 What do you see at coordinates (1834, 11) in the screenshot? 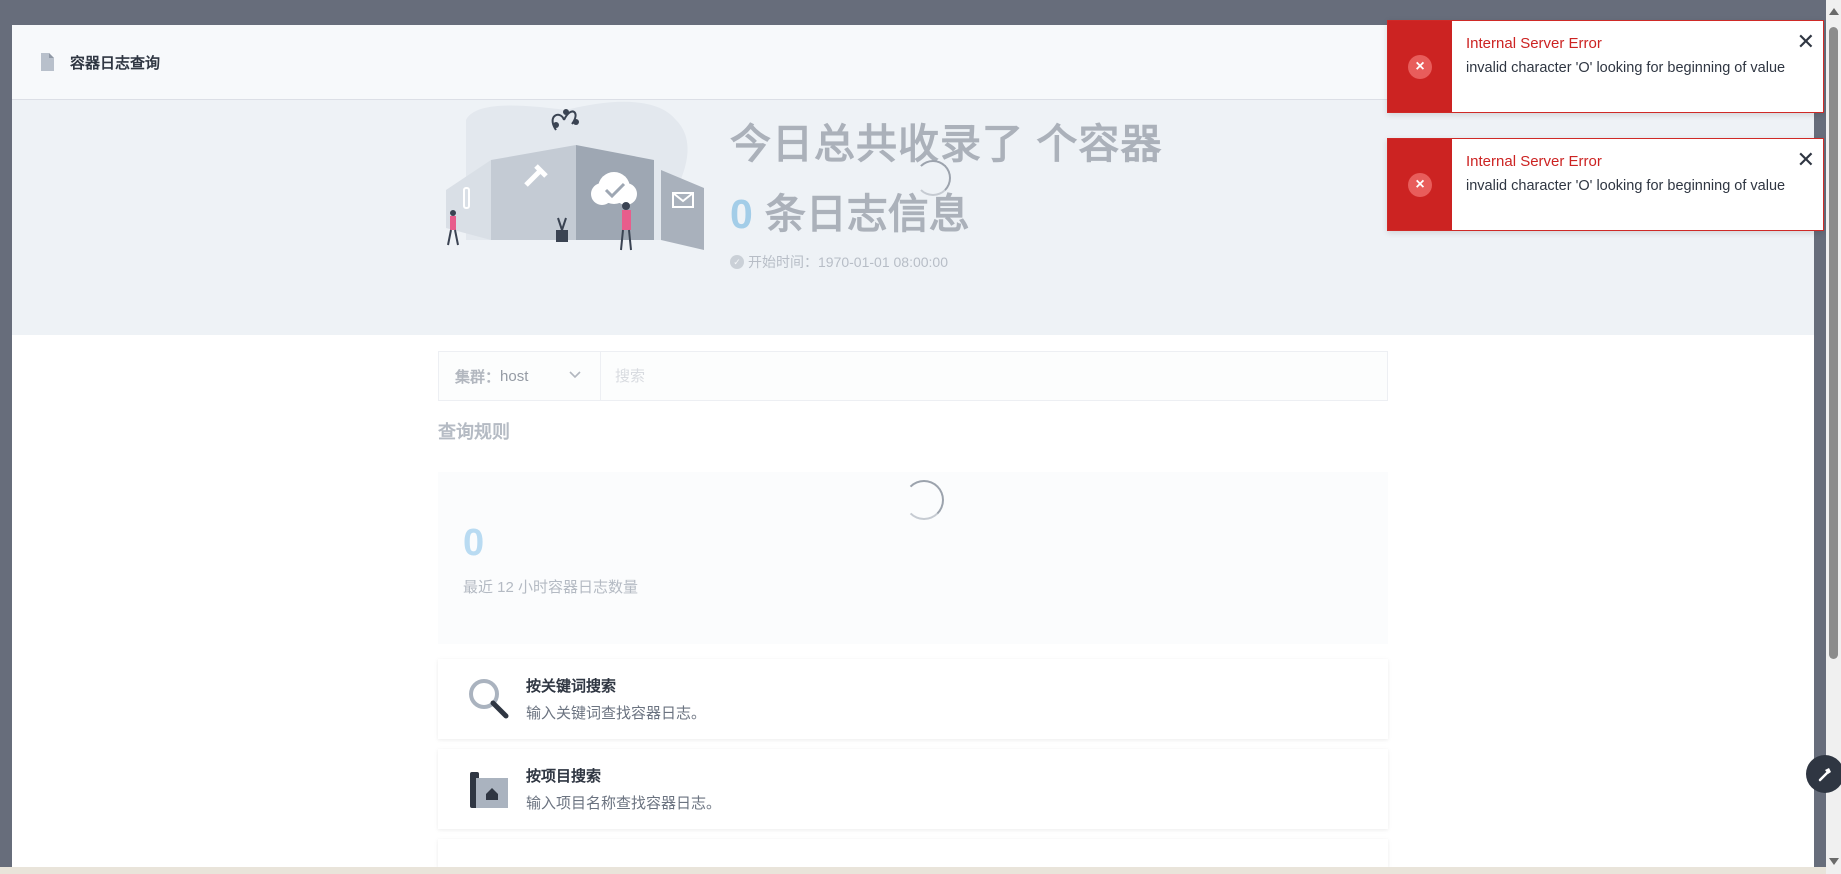
I see `scroll-up-arrow-icon` at bounding box center [1834, 11].